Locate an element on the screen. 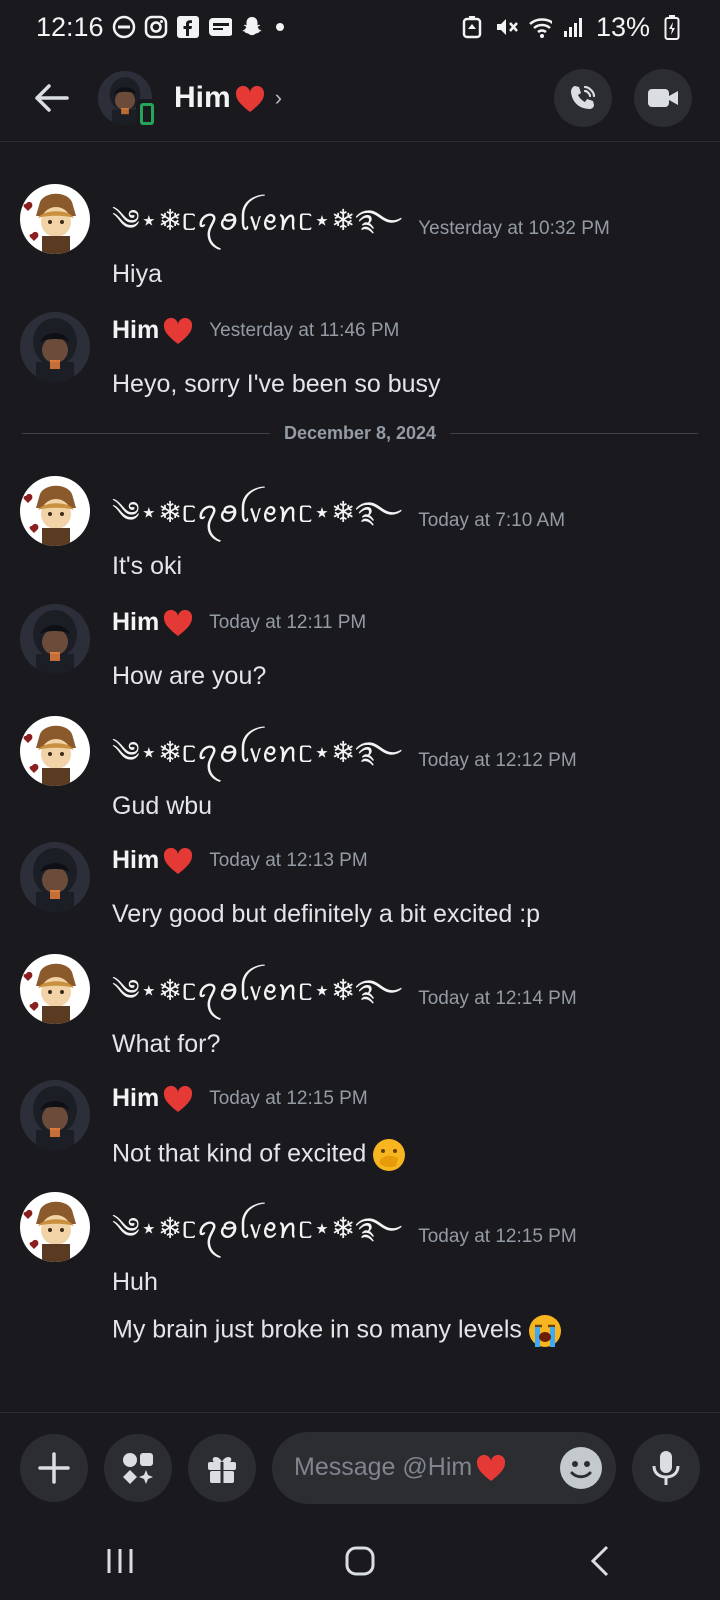 The image size is (720, 1600). message-timestamp: Yesterday at 11:46 PM is located at coordinates (304, 330).